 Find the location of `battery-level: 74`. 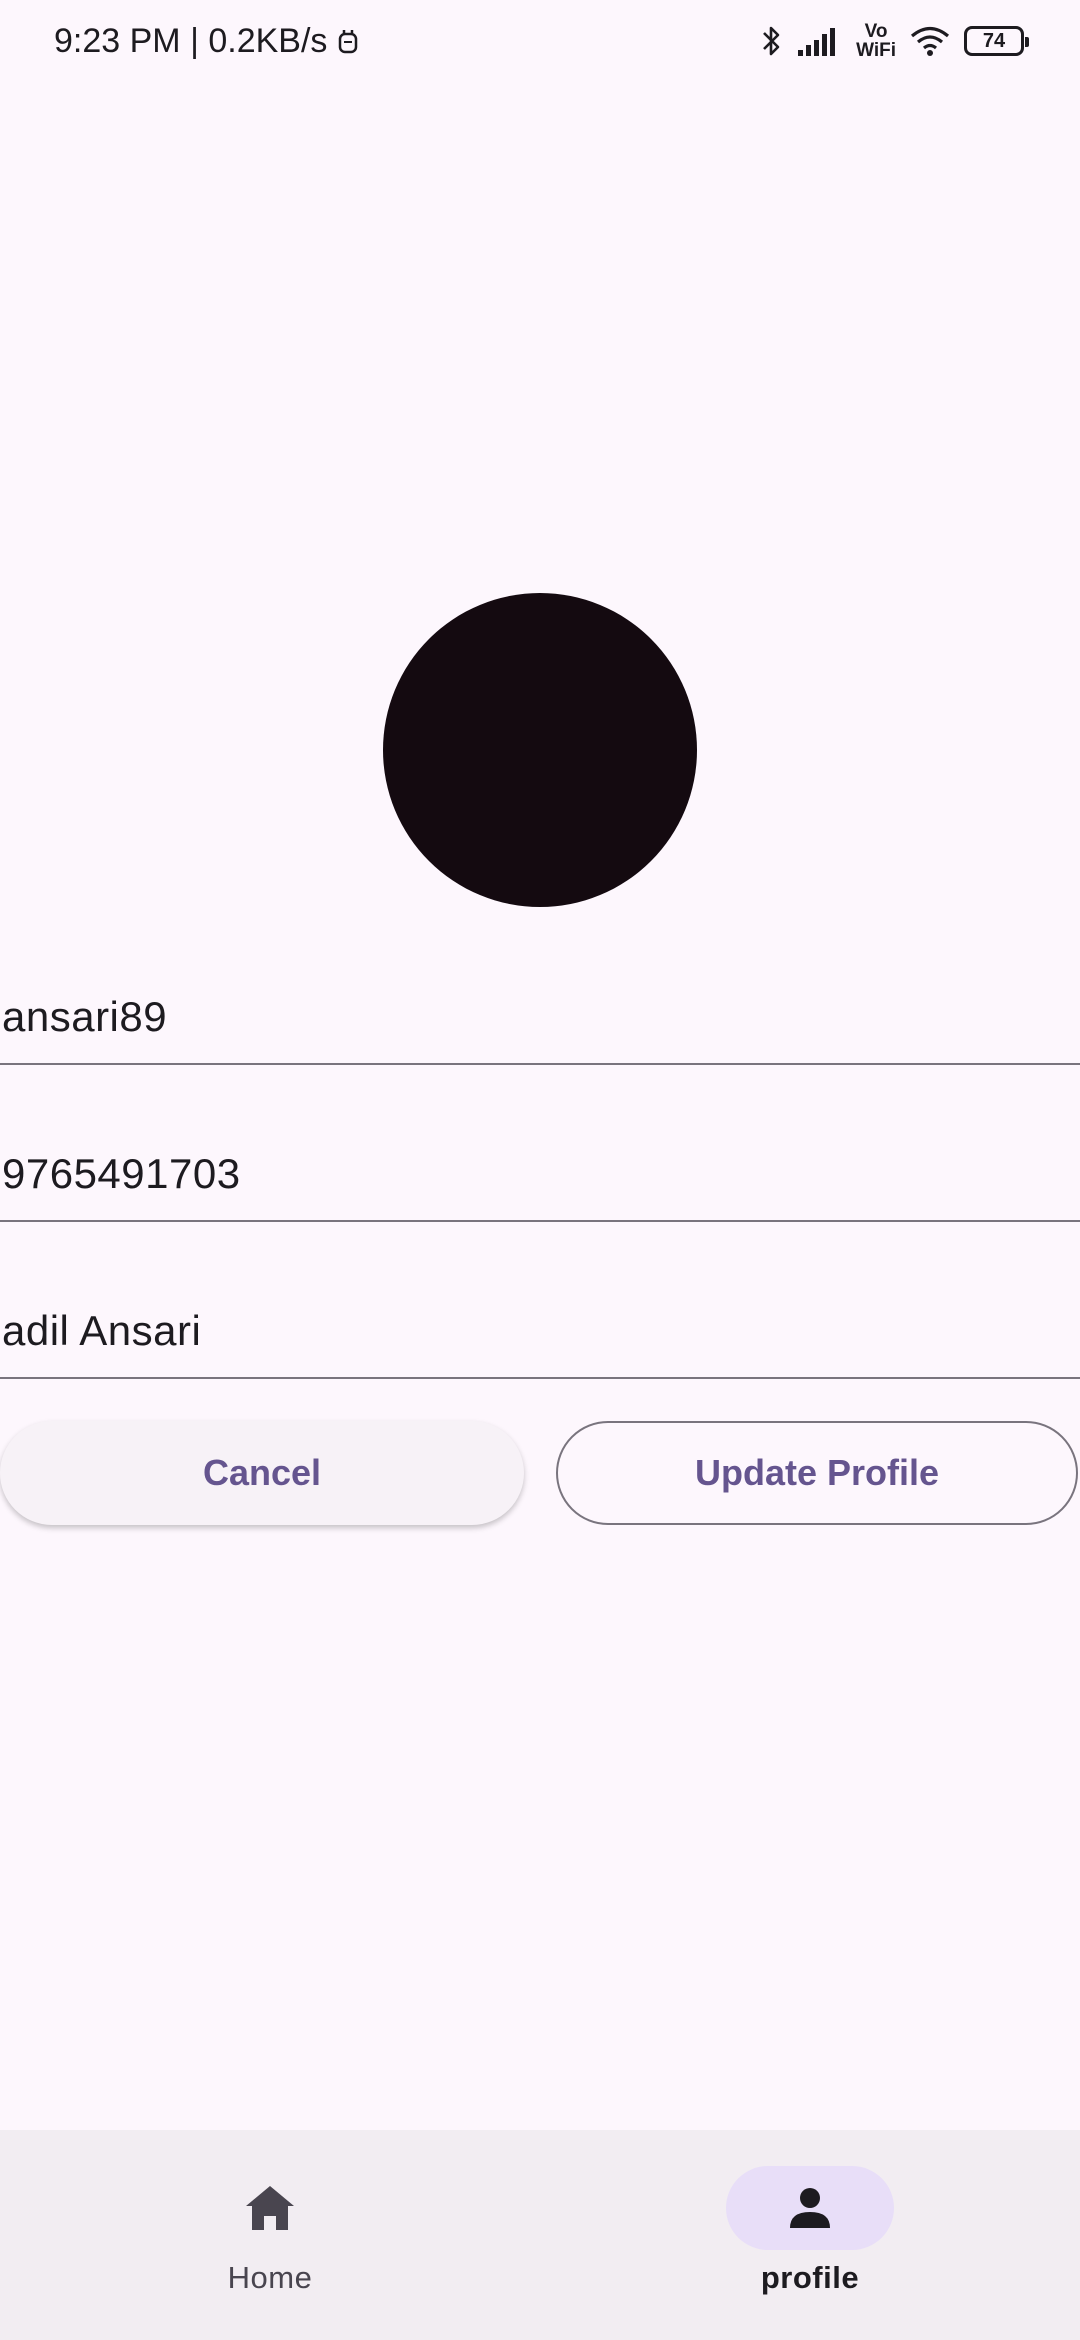

battery-level: 74 is located at coordinates (994, 40).